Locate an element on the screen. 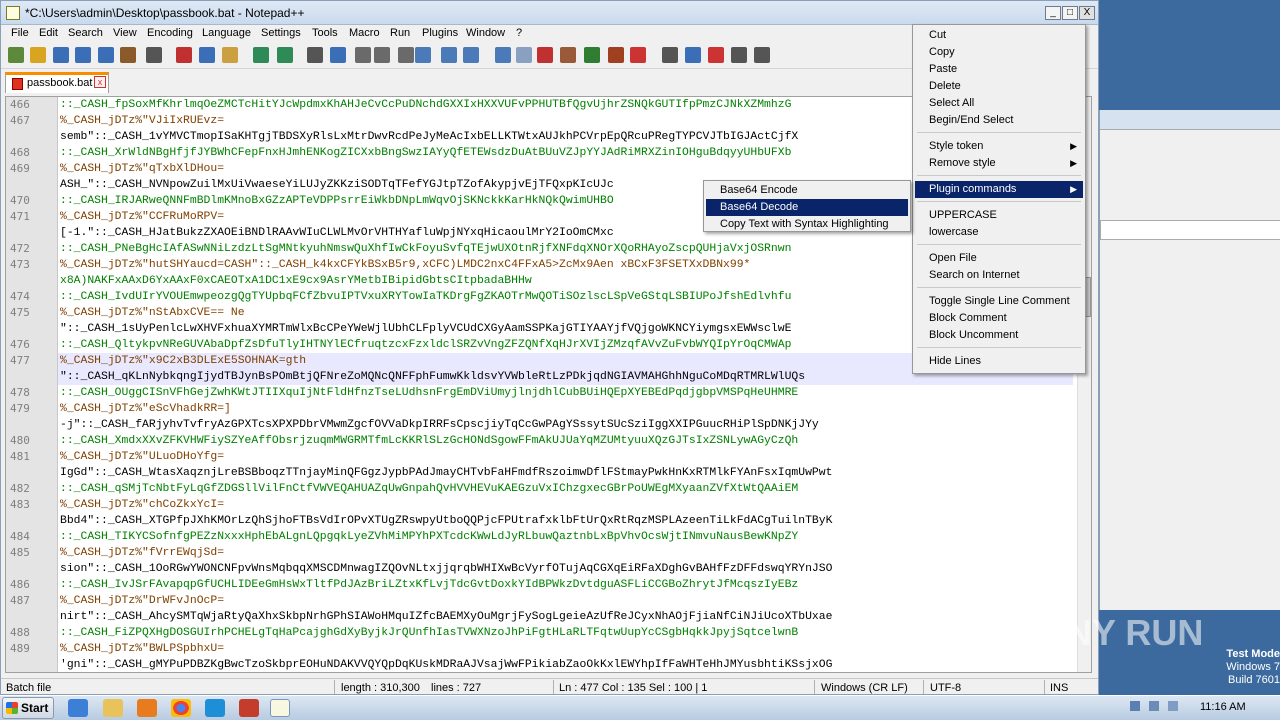  ctx-toggle-single-line-comment: Toggle Single Line Comment is located at coordinates (999, 301).